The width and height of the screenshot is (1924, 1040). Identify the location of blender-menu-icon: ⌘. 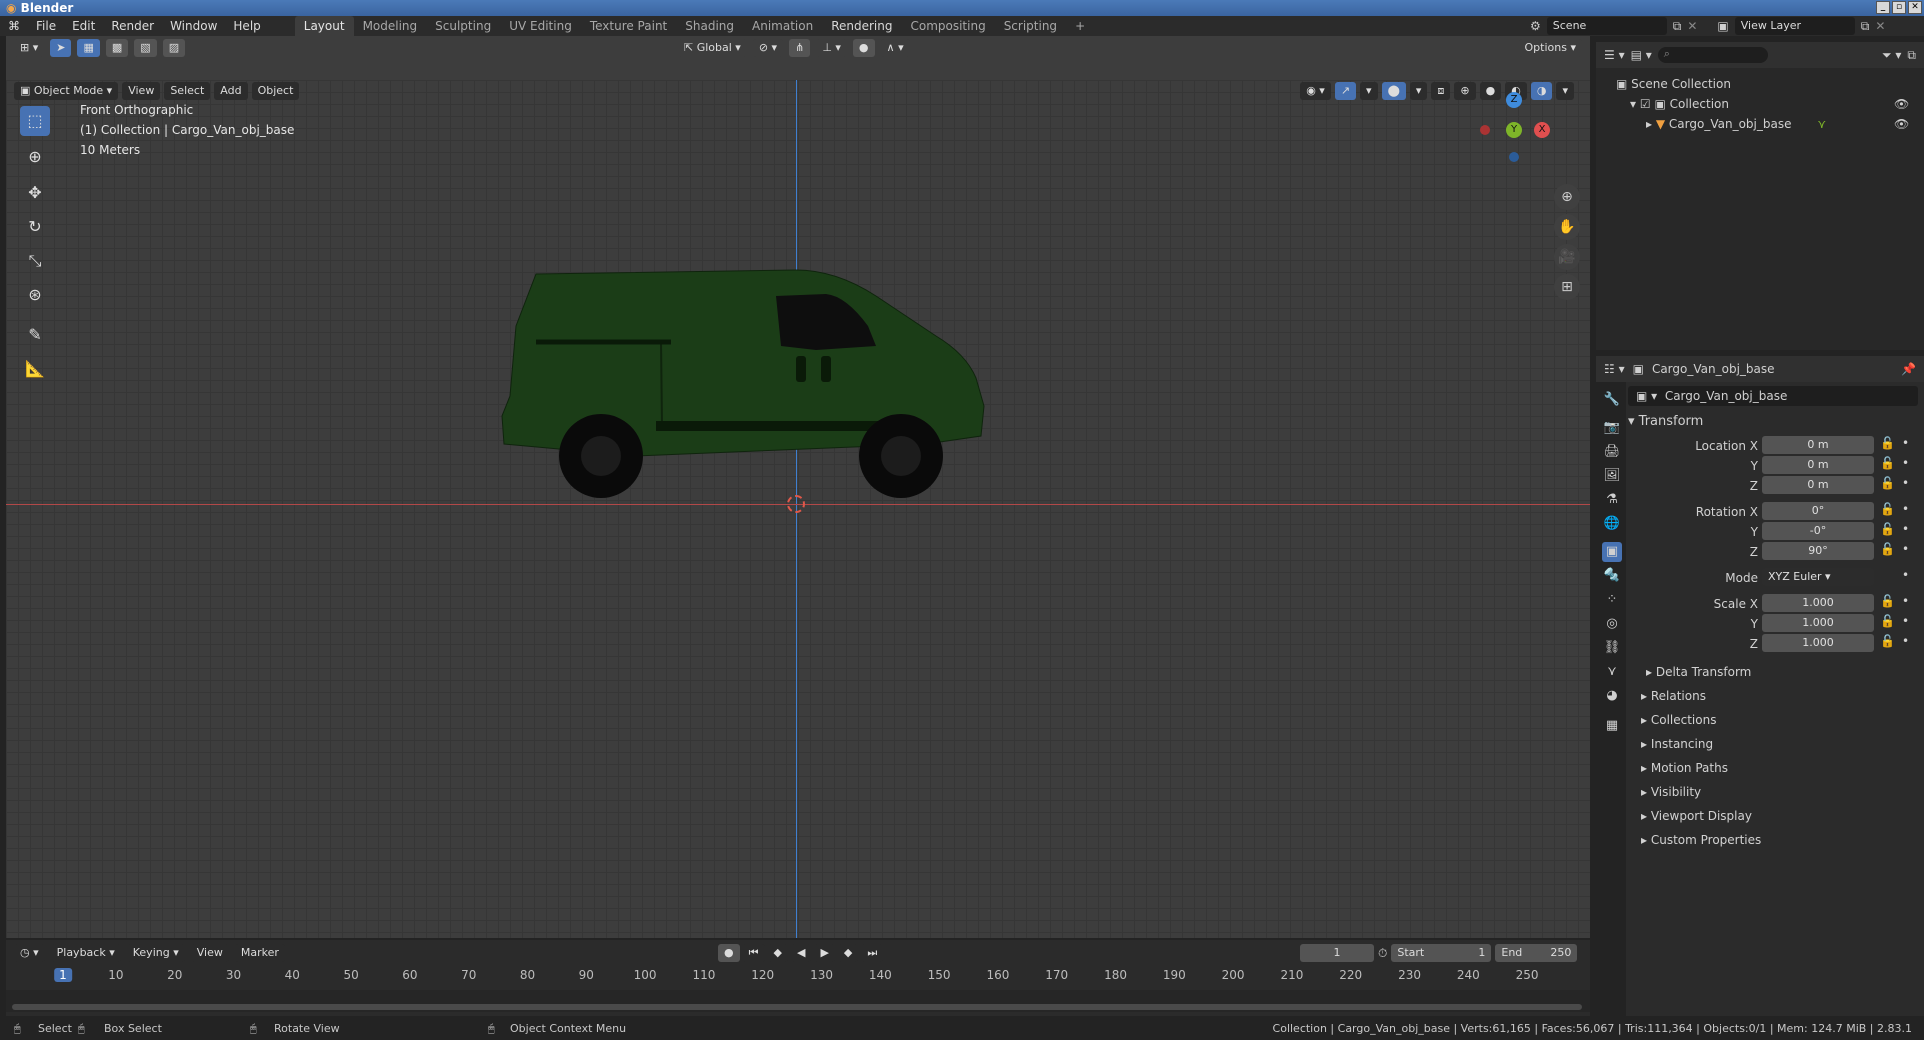
(14, 26).